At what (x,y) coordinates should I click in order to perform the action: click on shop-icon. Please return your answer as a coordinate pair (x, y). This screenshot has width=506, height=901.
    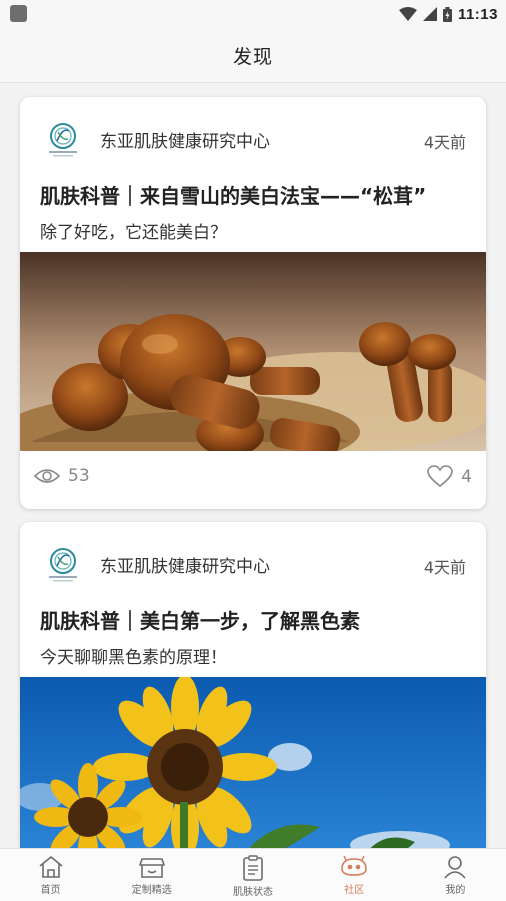
    Looking at the image, I should click on (151, 868).